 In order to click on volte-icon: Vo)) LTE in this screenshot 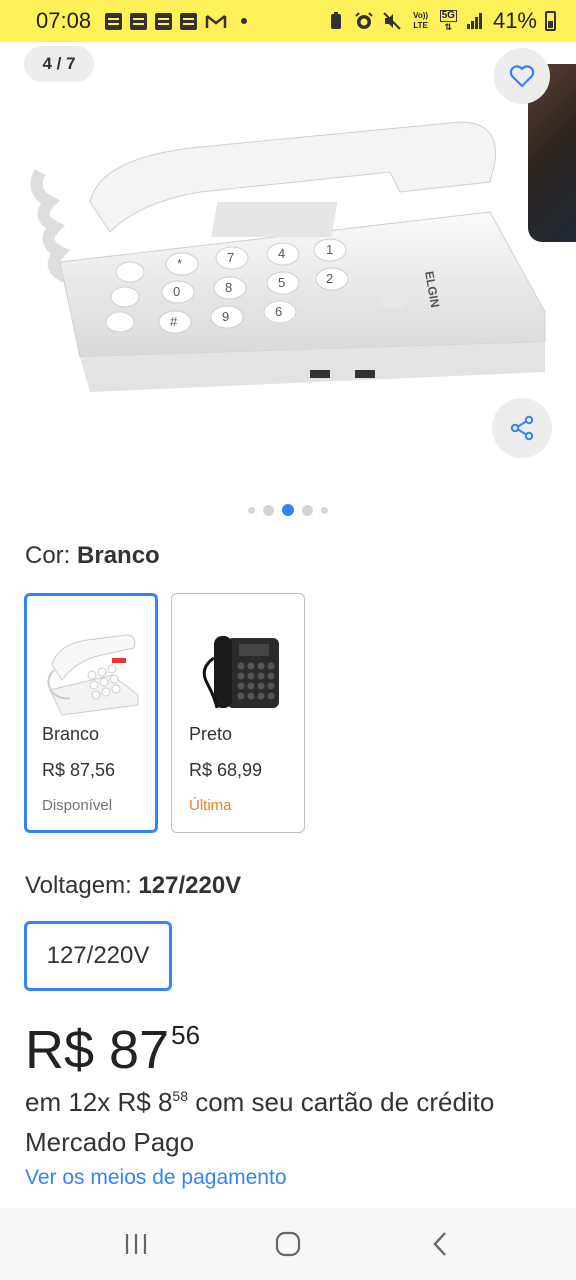, I will do `click(421, 21)`.